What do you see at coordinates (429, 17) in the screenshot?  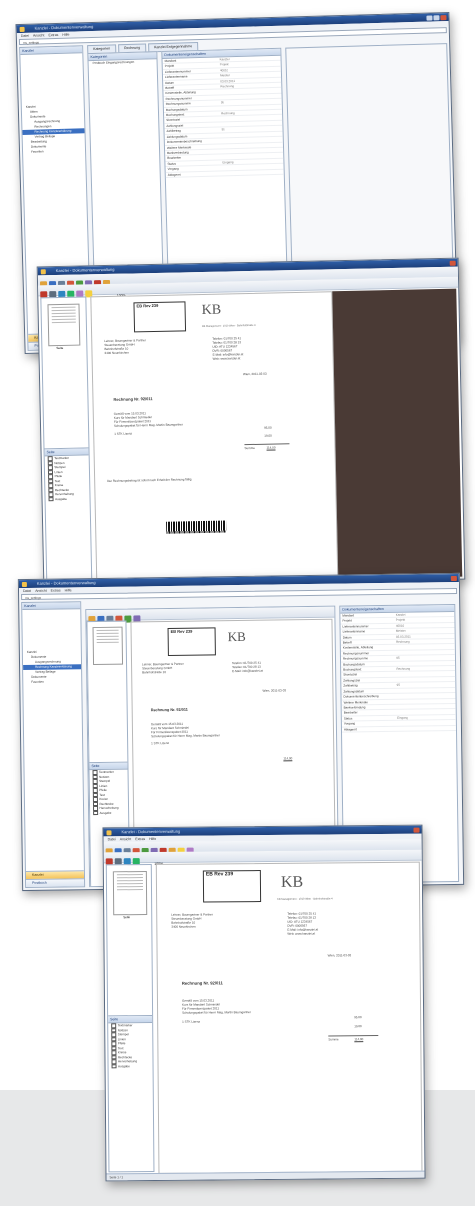 I see `minimize-icon` at bounding box center [429, 17].